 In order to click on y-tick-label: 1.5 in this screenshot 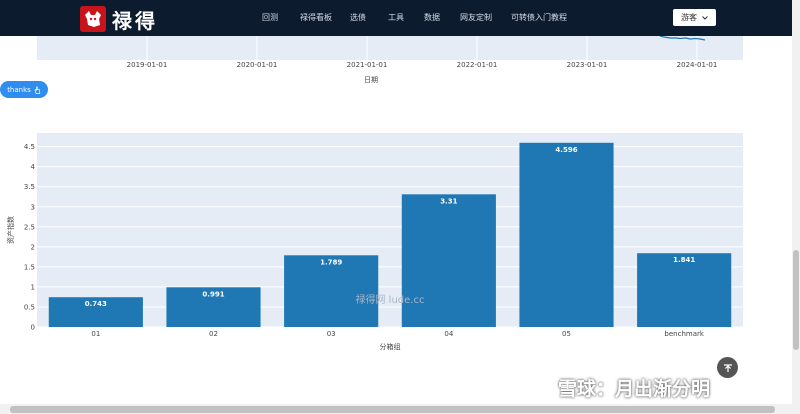, I will do `click(29, 267)`.